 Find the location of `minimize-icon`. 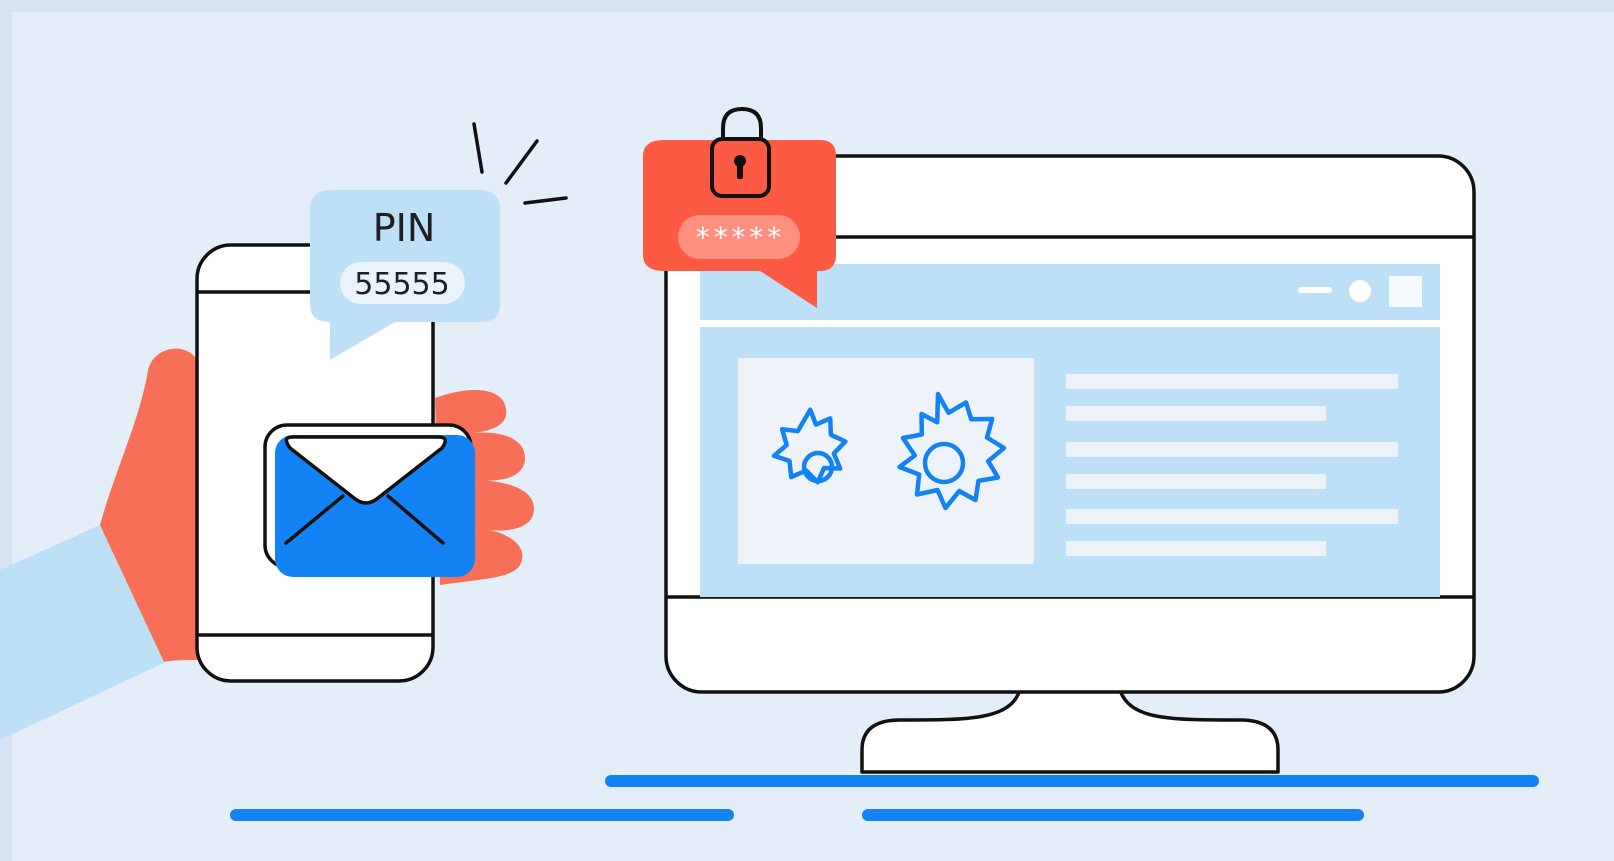

minimize-icon is located at coordinates (1315, 290).